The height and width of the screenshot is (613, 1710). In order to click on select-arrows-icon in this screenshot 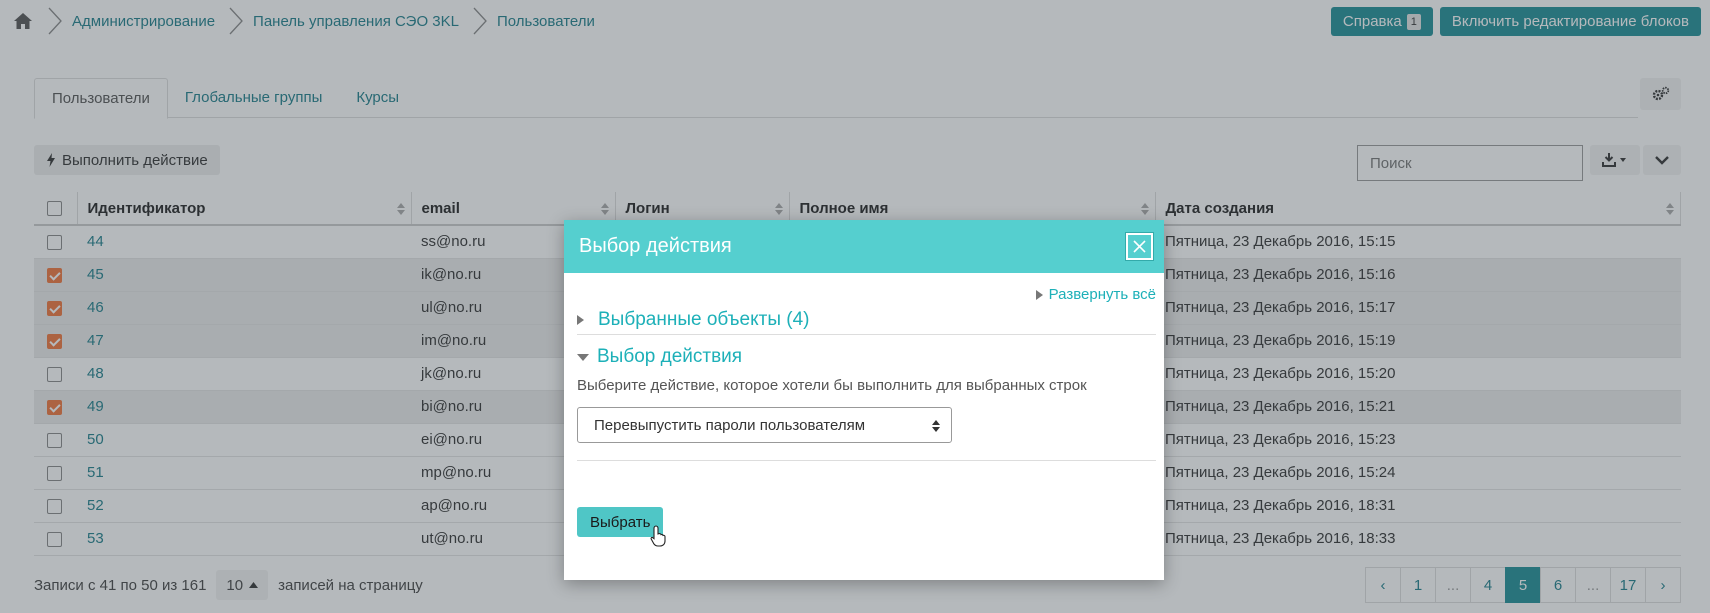, I will do `click(936, 426)`.